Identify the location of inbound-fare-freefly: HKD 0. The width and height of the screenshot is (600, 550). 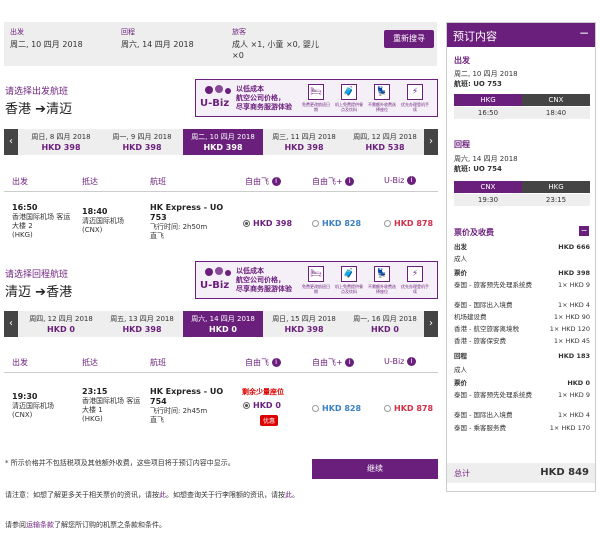
(262, 405).